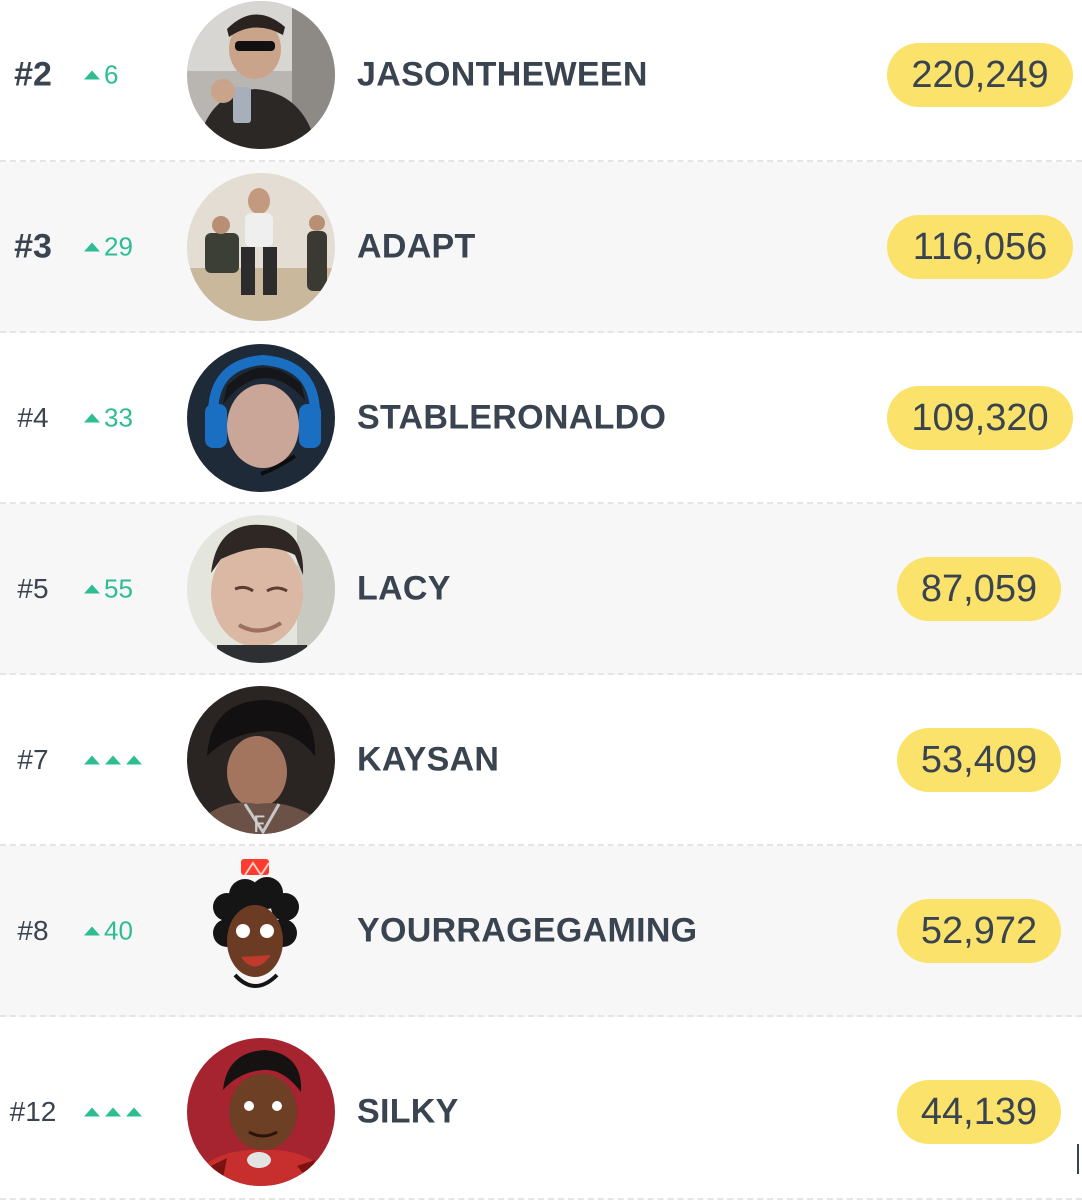 The image size is (1082, 1200). I want to click on rank-change-value: 40, so click(118, 930).